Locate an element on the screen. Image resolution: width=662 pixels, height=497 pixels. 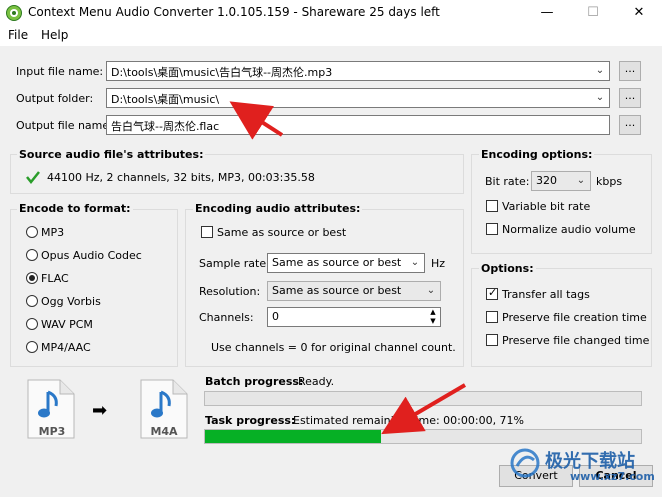
annotation-arrow-folder is located at coordinates (256, 120).